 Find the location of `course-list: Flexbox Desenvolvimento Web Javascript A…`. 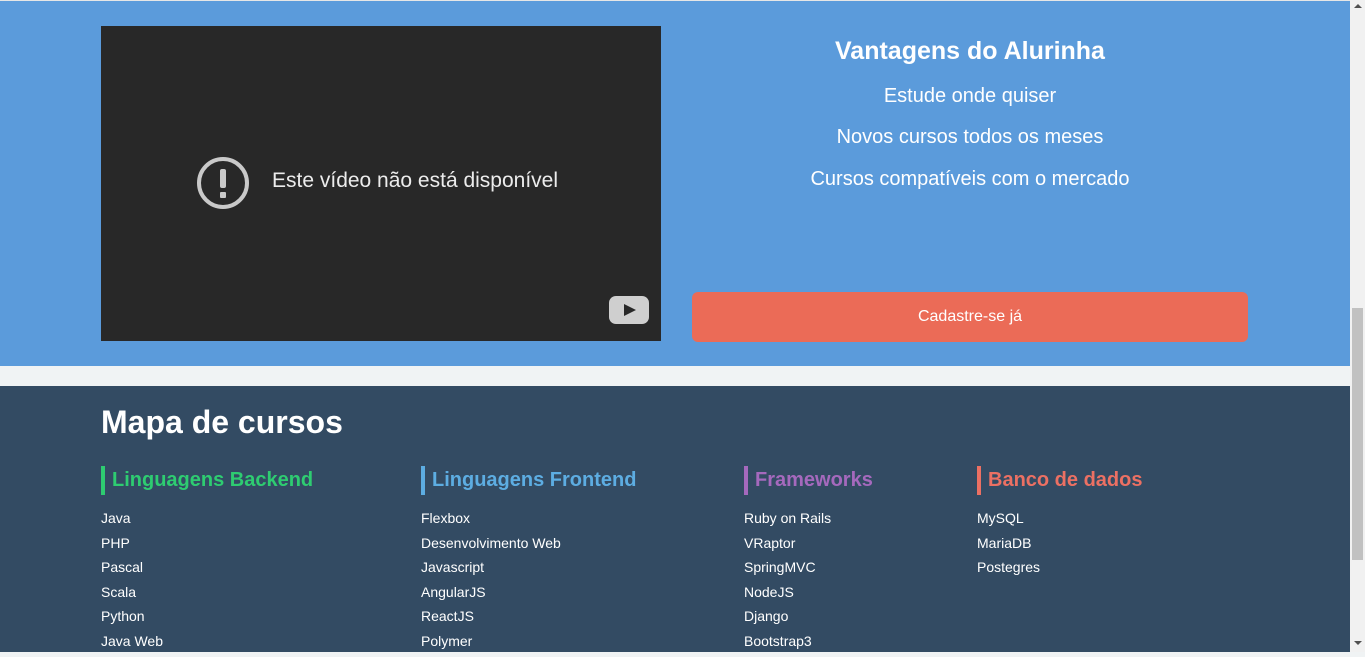

course-list: Flexbox Desenvolvimento Web Javascript A… is located at coordinates (528, 583).